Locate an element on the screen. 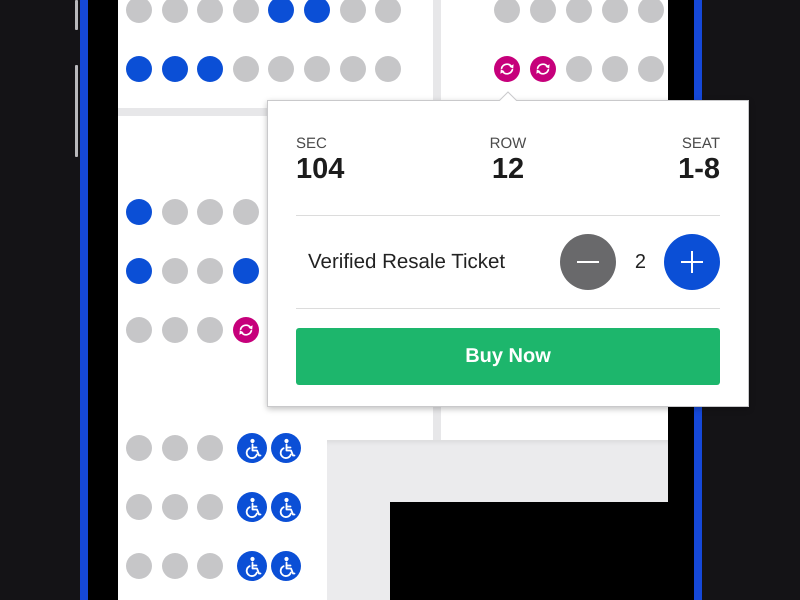 The width and height of the screenshot is (800, 600). side-key-drawing is located at coordinates (76, 15).